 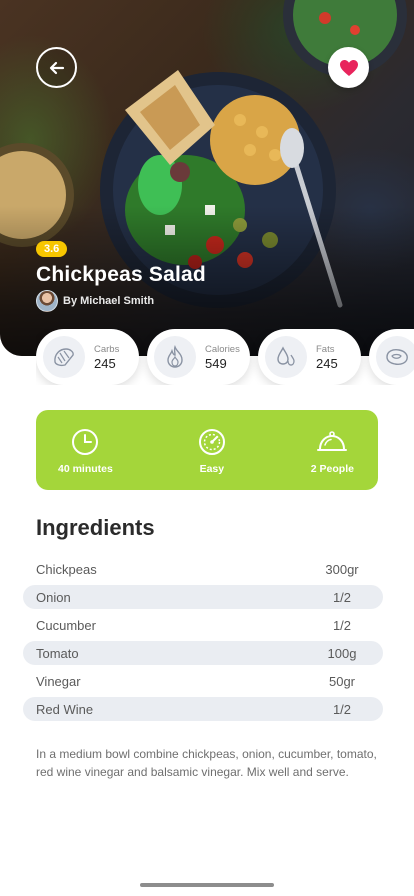 I want to click on rating-badge: 3.6, so click(x=52, y=249).